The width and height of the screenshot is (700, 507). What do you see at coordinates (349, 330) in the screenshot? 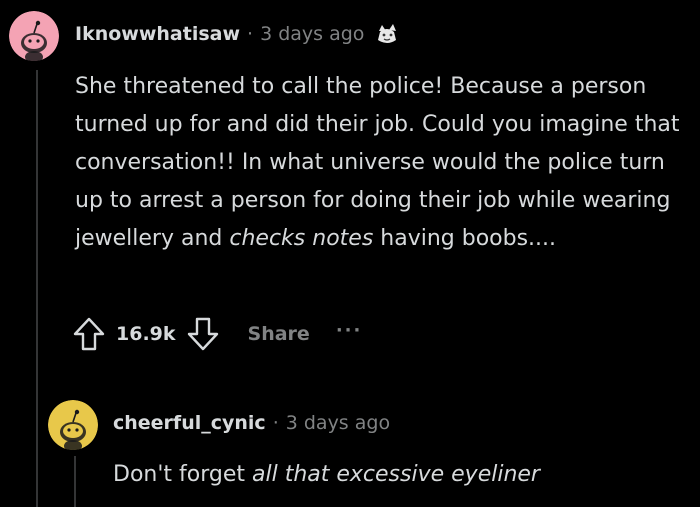
I see `more-options-button: ···` at bounding box center [349, 330].